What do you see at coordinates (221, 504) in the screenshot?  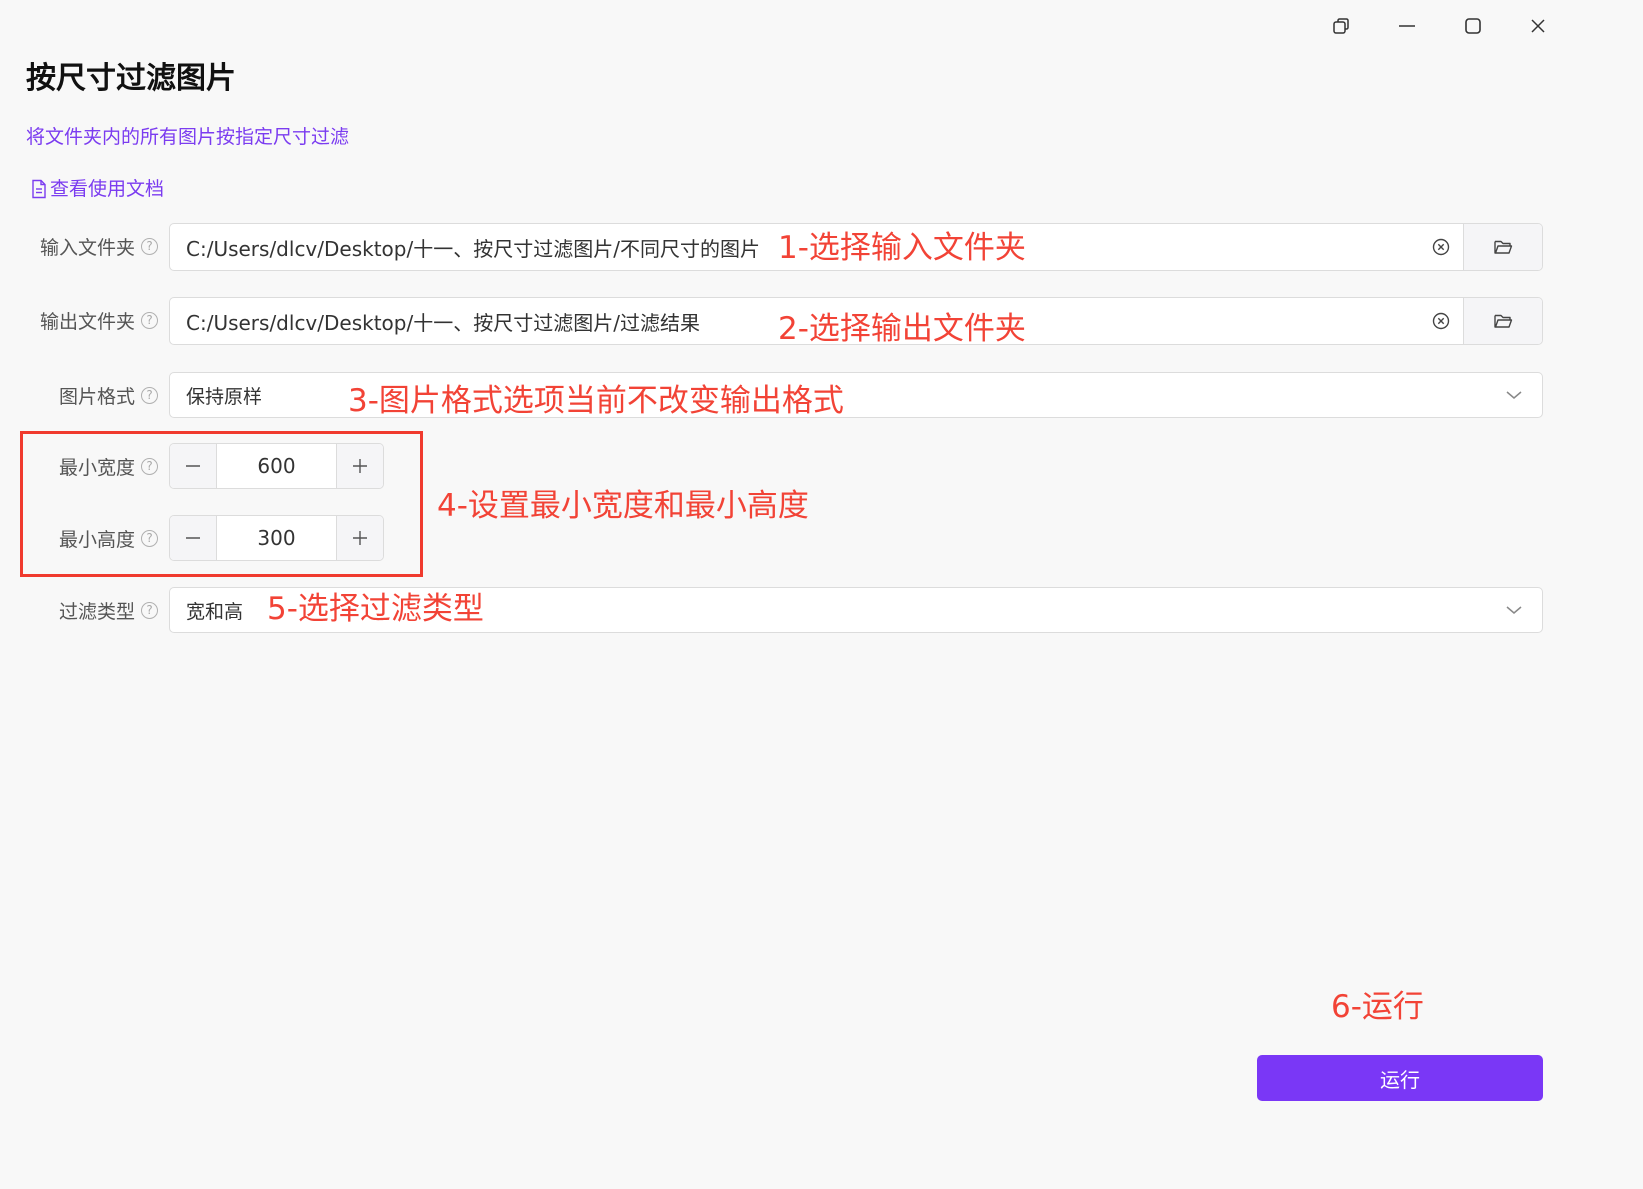 I see `highlight-box` at bounding box center [221, 504].